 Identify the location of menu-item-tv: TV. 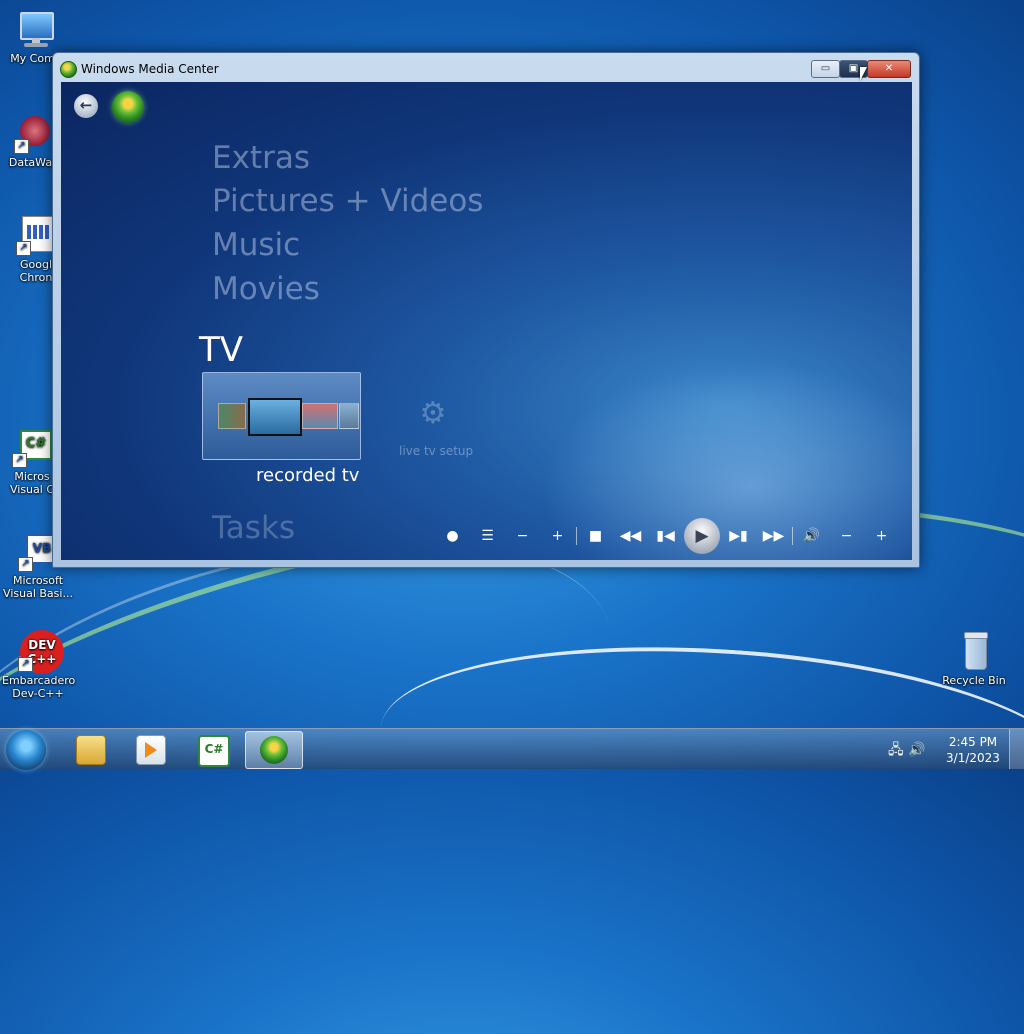
(221, 350).